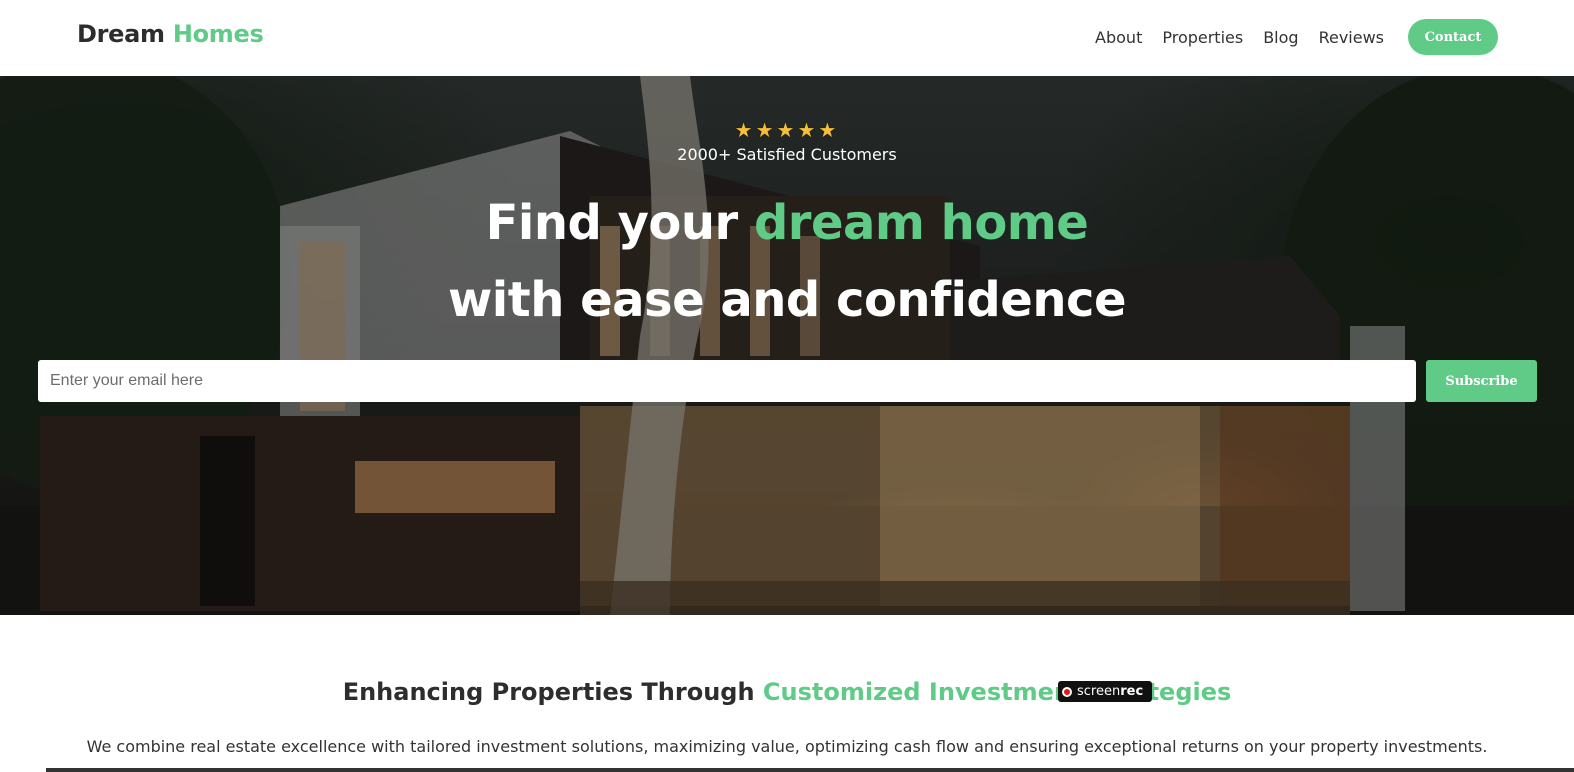  I want to click on hero-headline-line2: with ease and confidence, so click(787, 300).